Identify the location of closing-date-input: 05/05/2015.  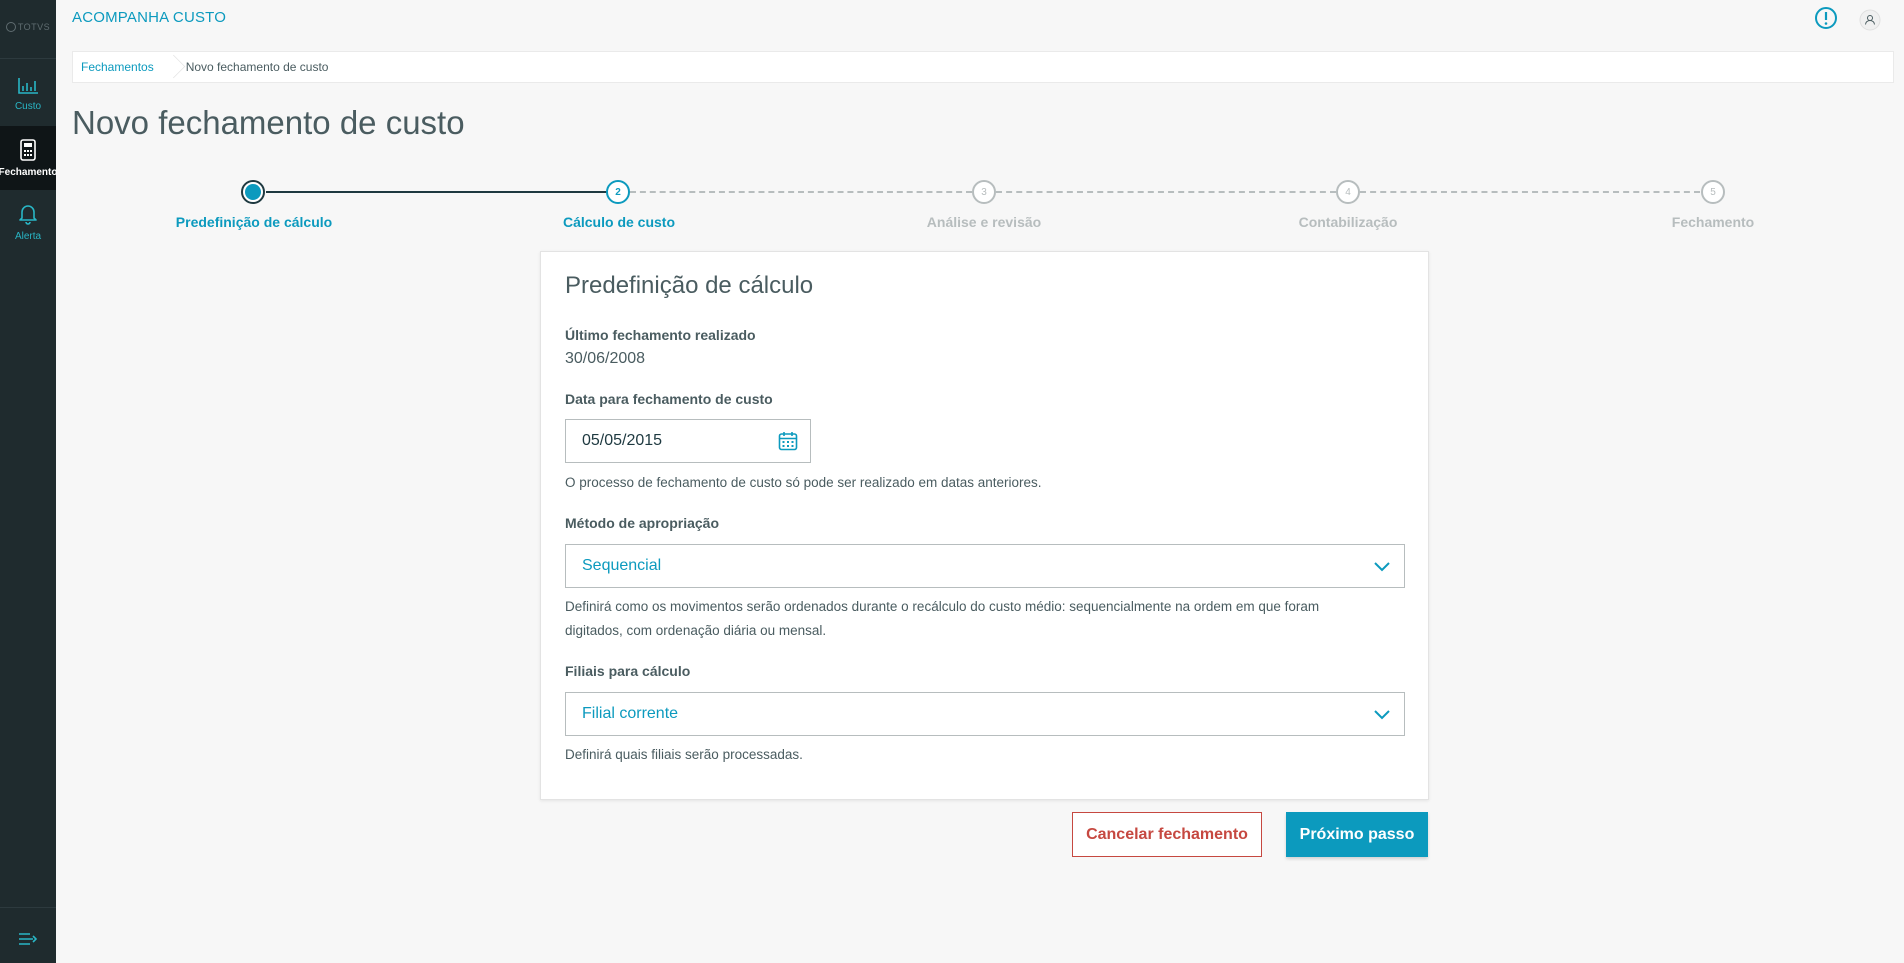
(688, 441).